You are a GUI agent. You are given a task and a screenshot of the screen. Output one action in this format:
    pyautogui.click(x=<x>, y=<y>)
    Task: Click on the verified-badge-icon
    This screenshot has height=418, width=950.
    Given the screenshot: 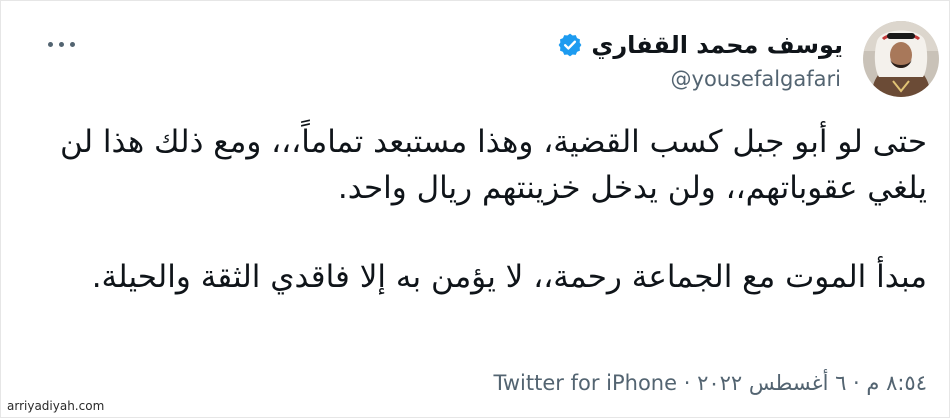 What is the action you would take?
    pyautogui.click(x=570, y=45)
    